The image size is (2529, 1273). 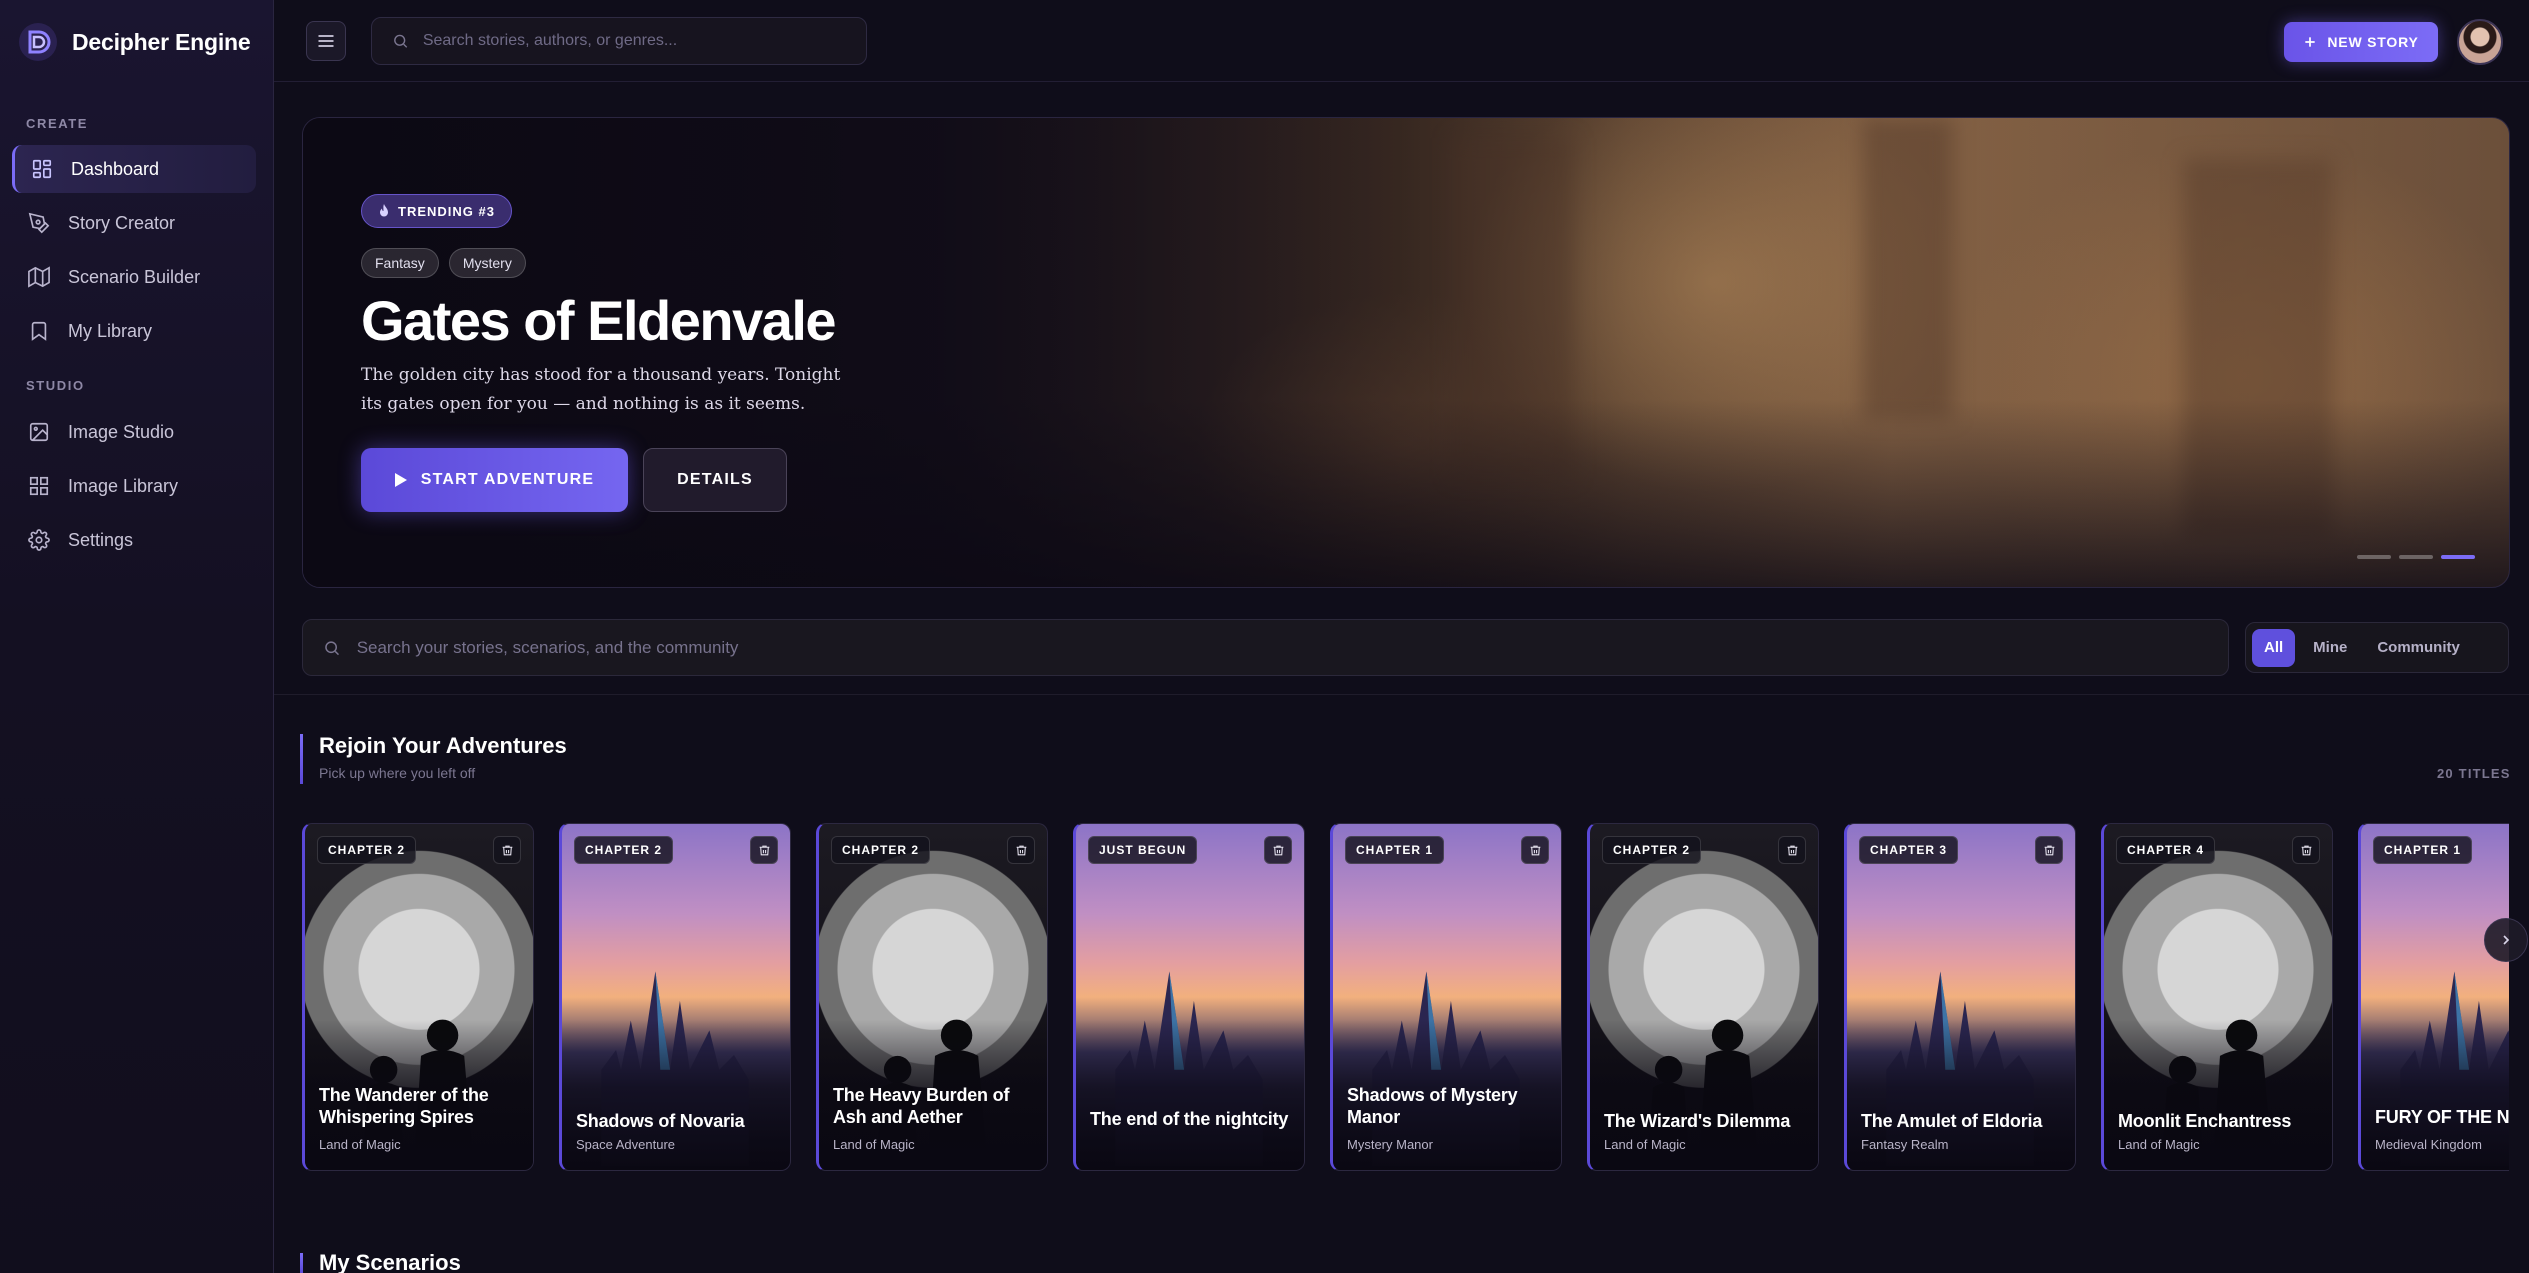 What do you see at coordinates (101, 539) in the screenshot?
I see `sidebar-item-label: Settings` at bounding box center [101, 539].